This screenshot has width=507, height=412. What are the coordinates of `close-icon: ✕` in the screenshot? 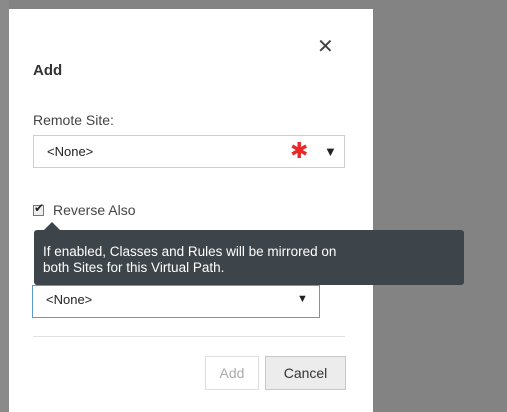 It's located at (325, 47).